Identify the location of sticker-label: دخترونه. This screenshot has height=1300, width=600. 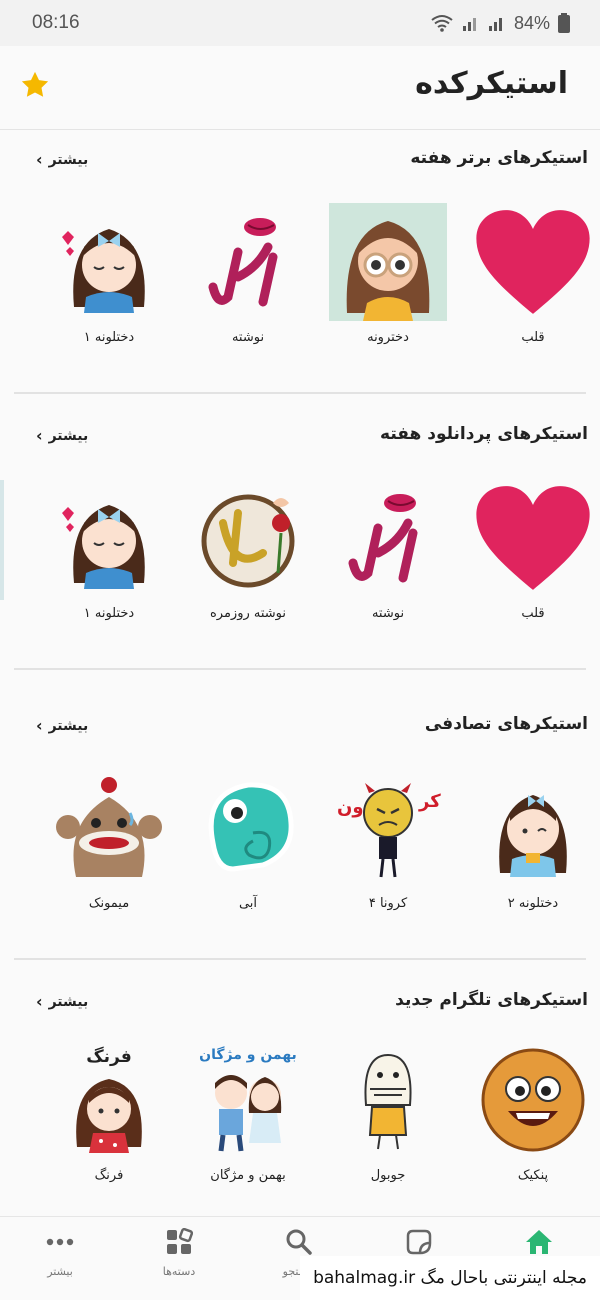
(388, 337).